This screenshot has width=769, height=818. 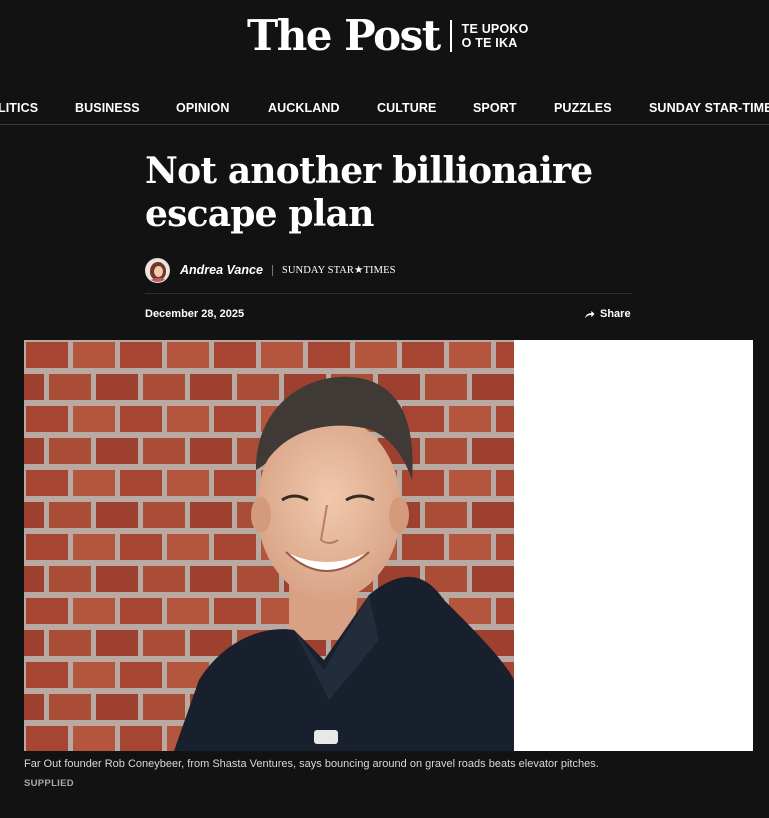 What do you see at coordinates (107, 108) in the screenshot?
I see `nav-item-business: BUSINESS` at bounding box center [107, 108].